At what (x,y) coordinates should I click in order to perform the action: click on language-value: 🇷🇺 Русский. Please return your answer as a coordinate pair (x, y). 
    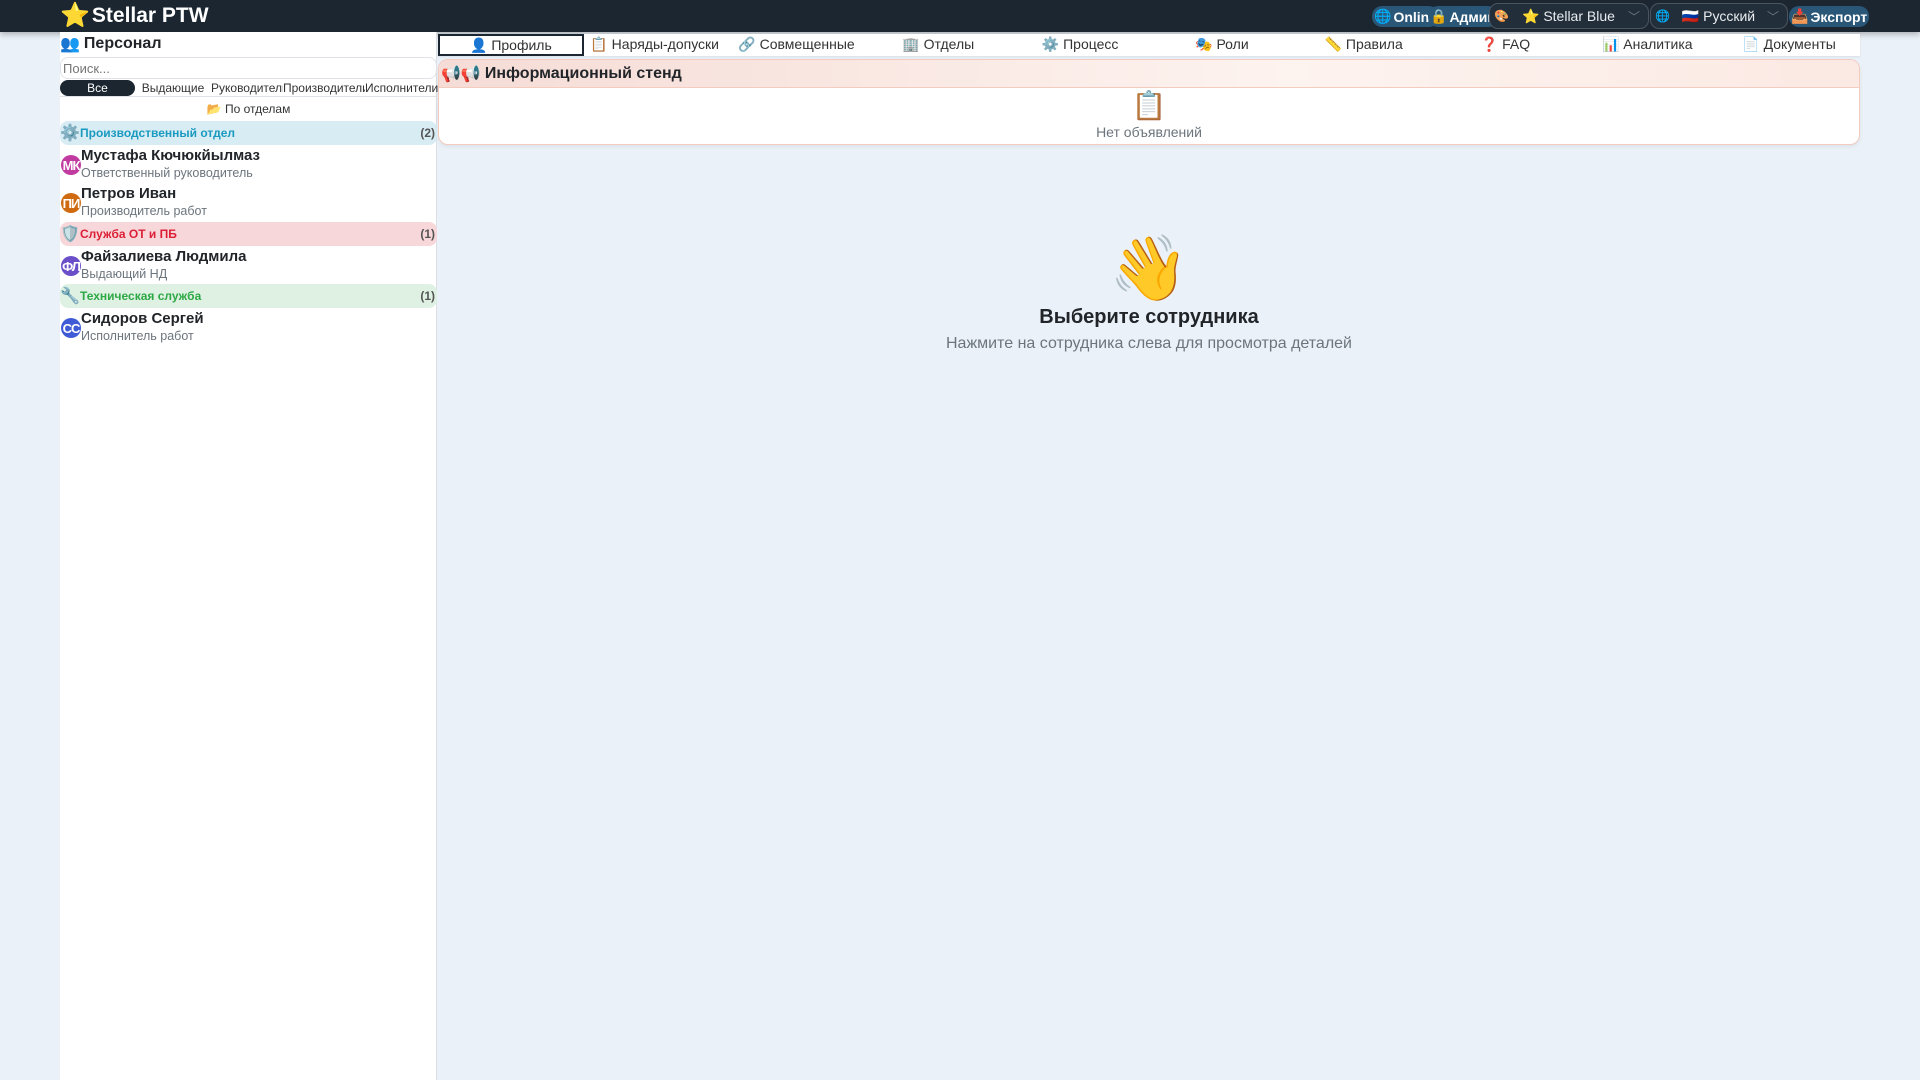
    Looking at the image, I should click on (1718, 15).